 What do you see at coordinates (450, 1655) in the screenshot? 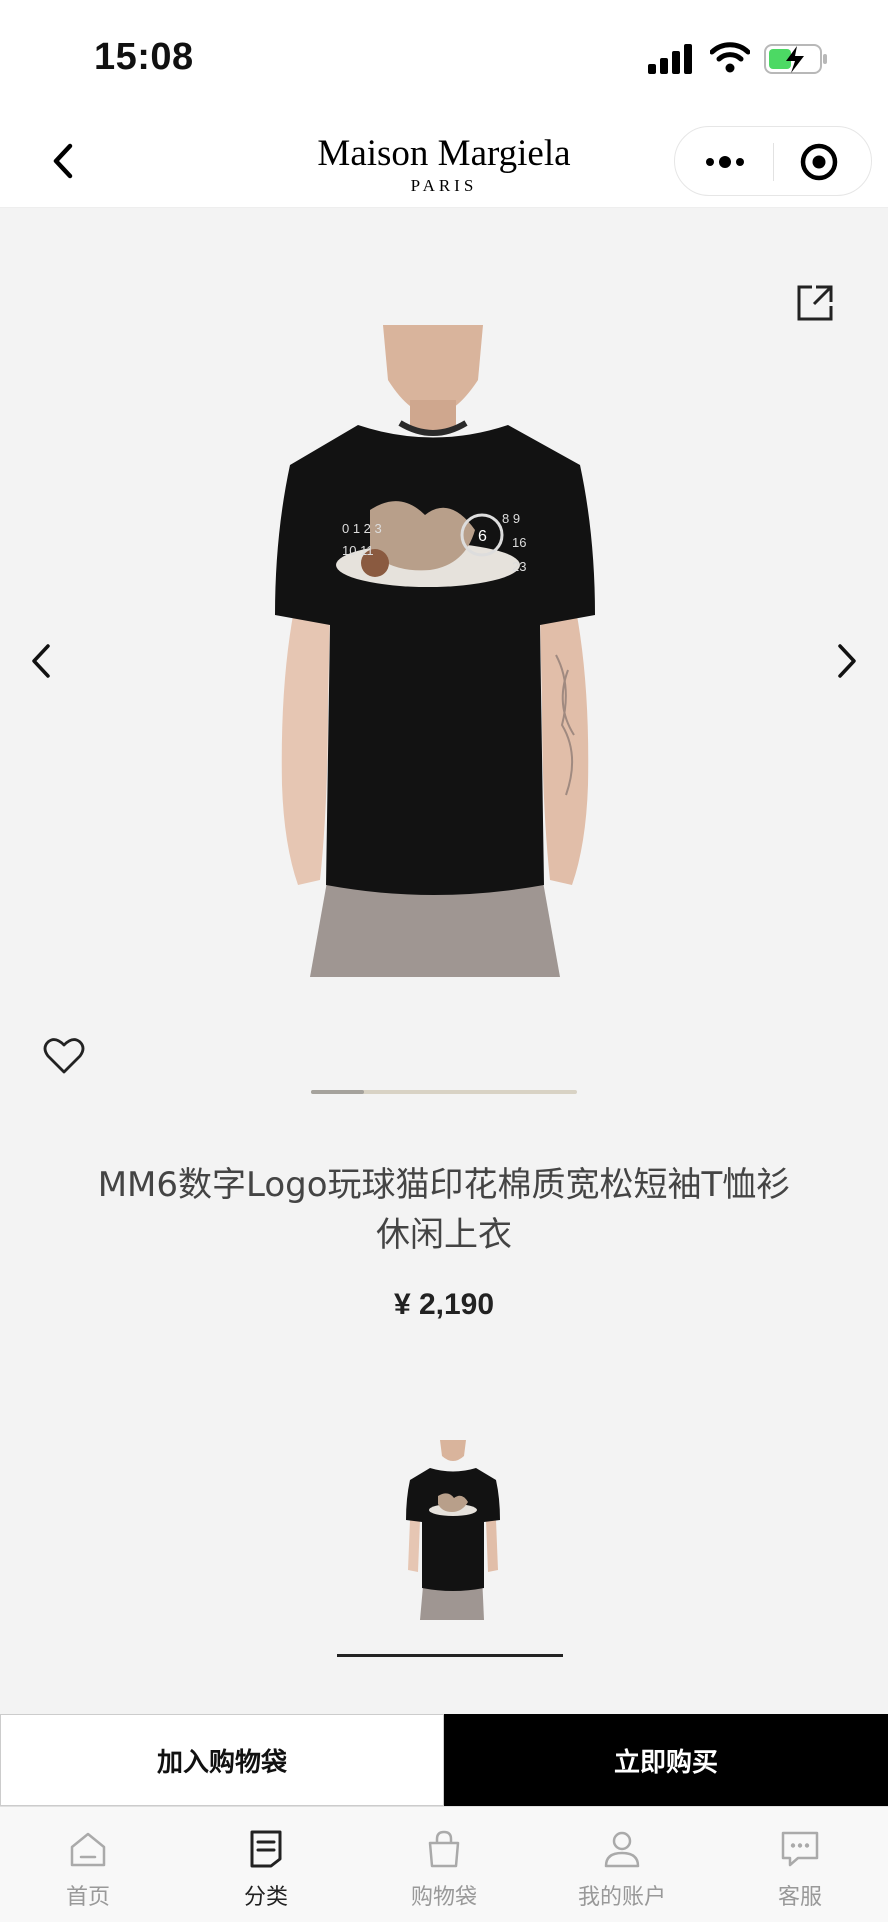
I see `thumbnail-selected-indicator` at bounding box center [450, 1655].